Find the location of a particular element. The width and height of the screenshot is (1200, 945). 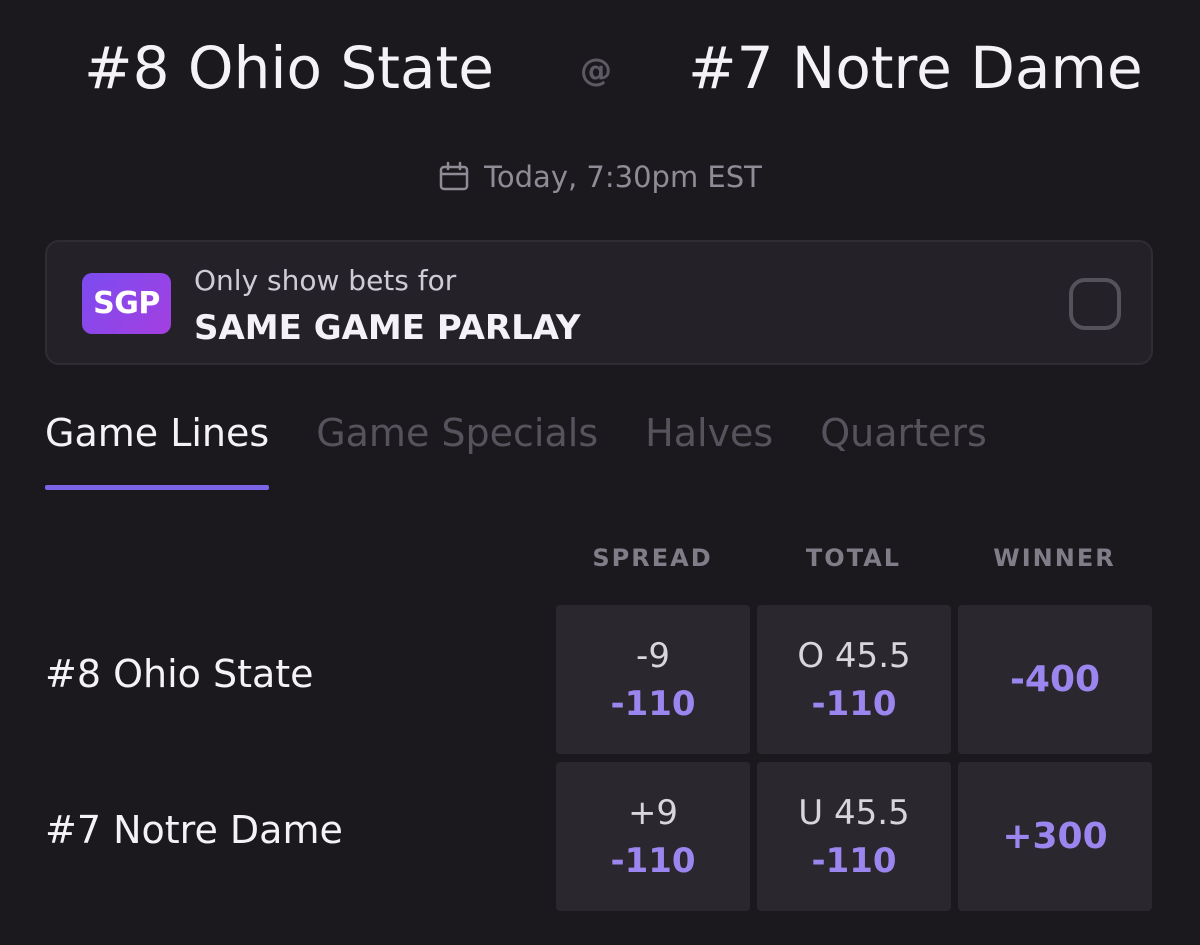

total-line: O 45.5 is located at coordinates (854, 655).